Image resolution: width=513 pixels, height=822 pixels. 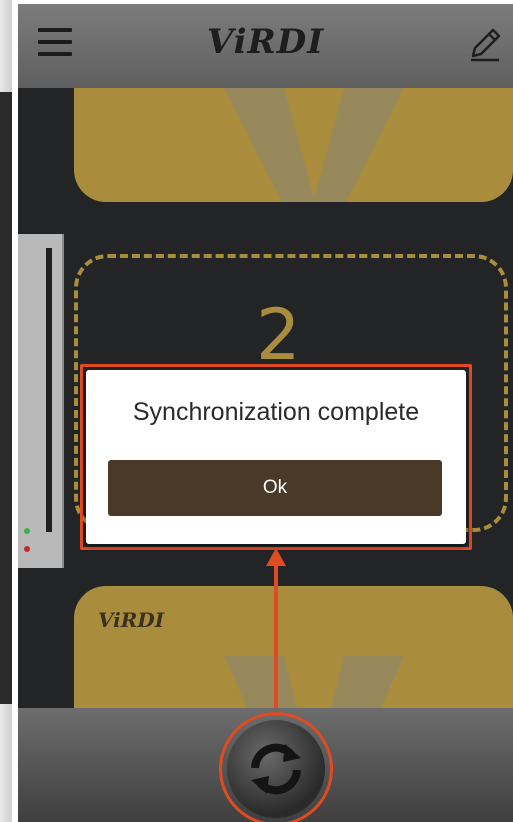 I want to click on sync-arrows-icon, so click(x=276, y=769).